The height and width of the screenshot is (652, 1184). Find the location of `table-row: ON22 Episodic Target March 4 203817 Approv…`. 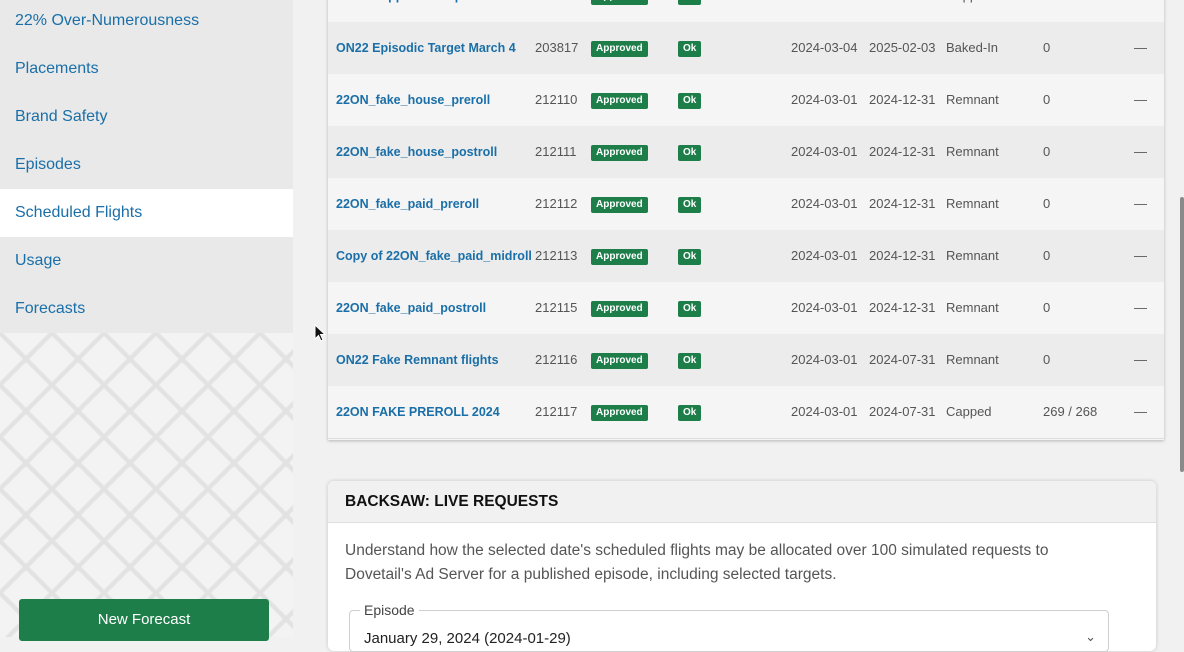

table-row: ON22 Episodic Target March 4 203817 Approv… is located at coordinates (746, 48).